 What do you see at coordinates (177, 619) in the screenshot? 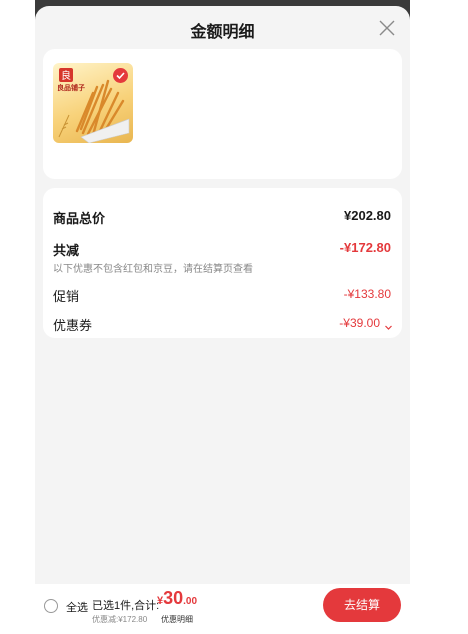
I see `discount-detail-link: 优惠明细` at bounding box center [177, 619].